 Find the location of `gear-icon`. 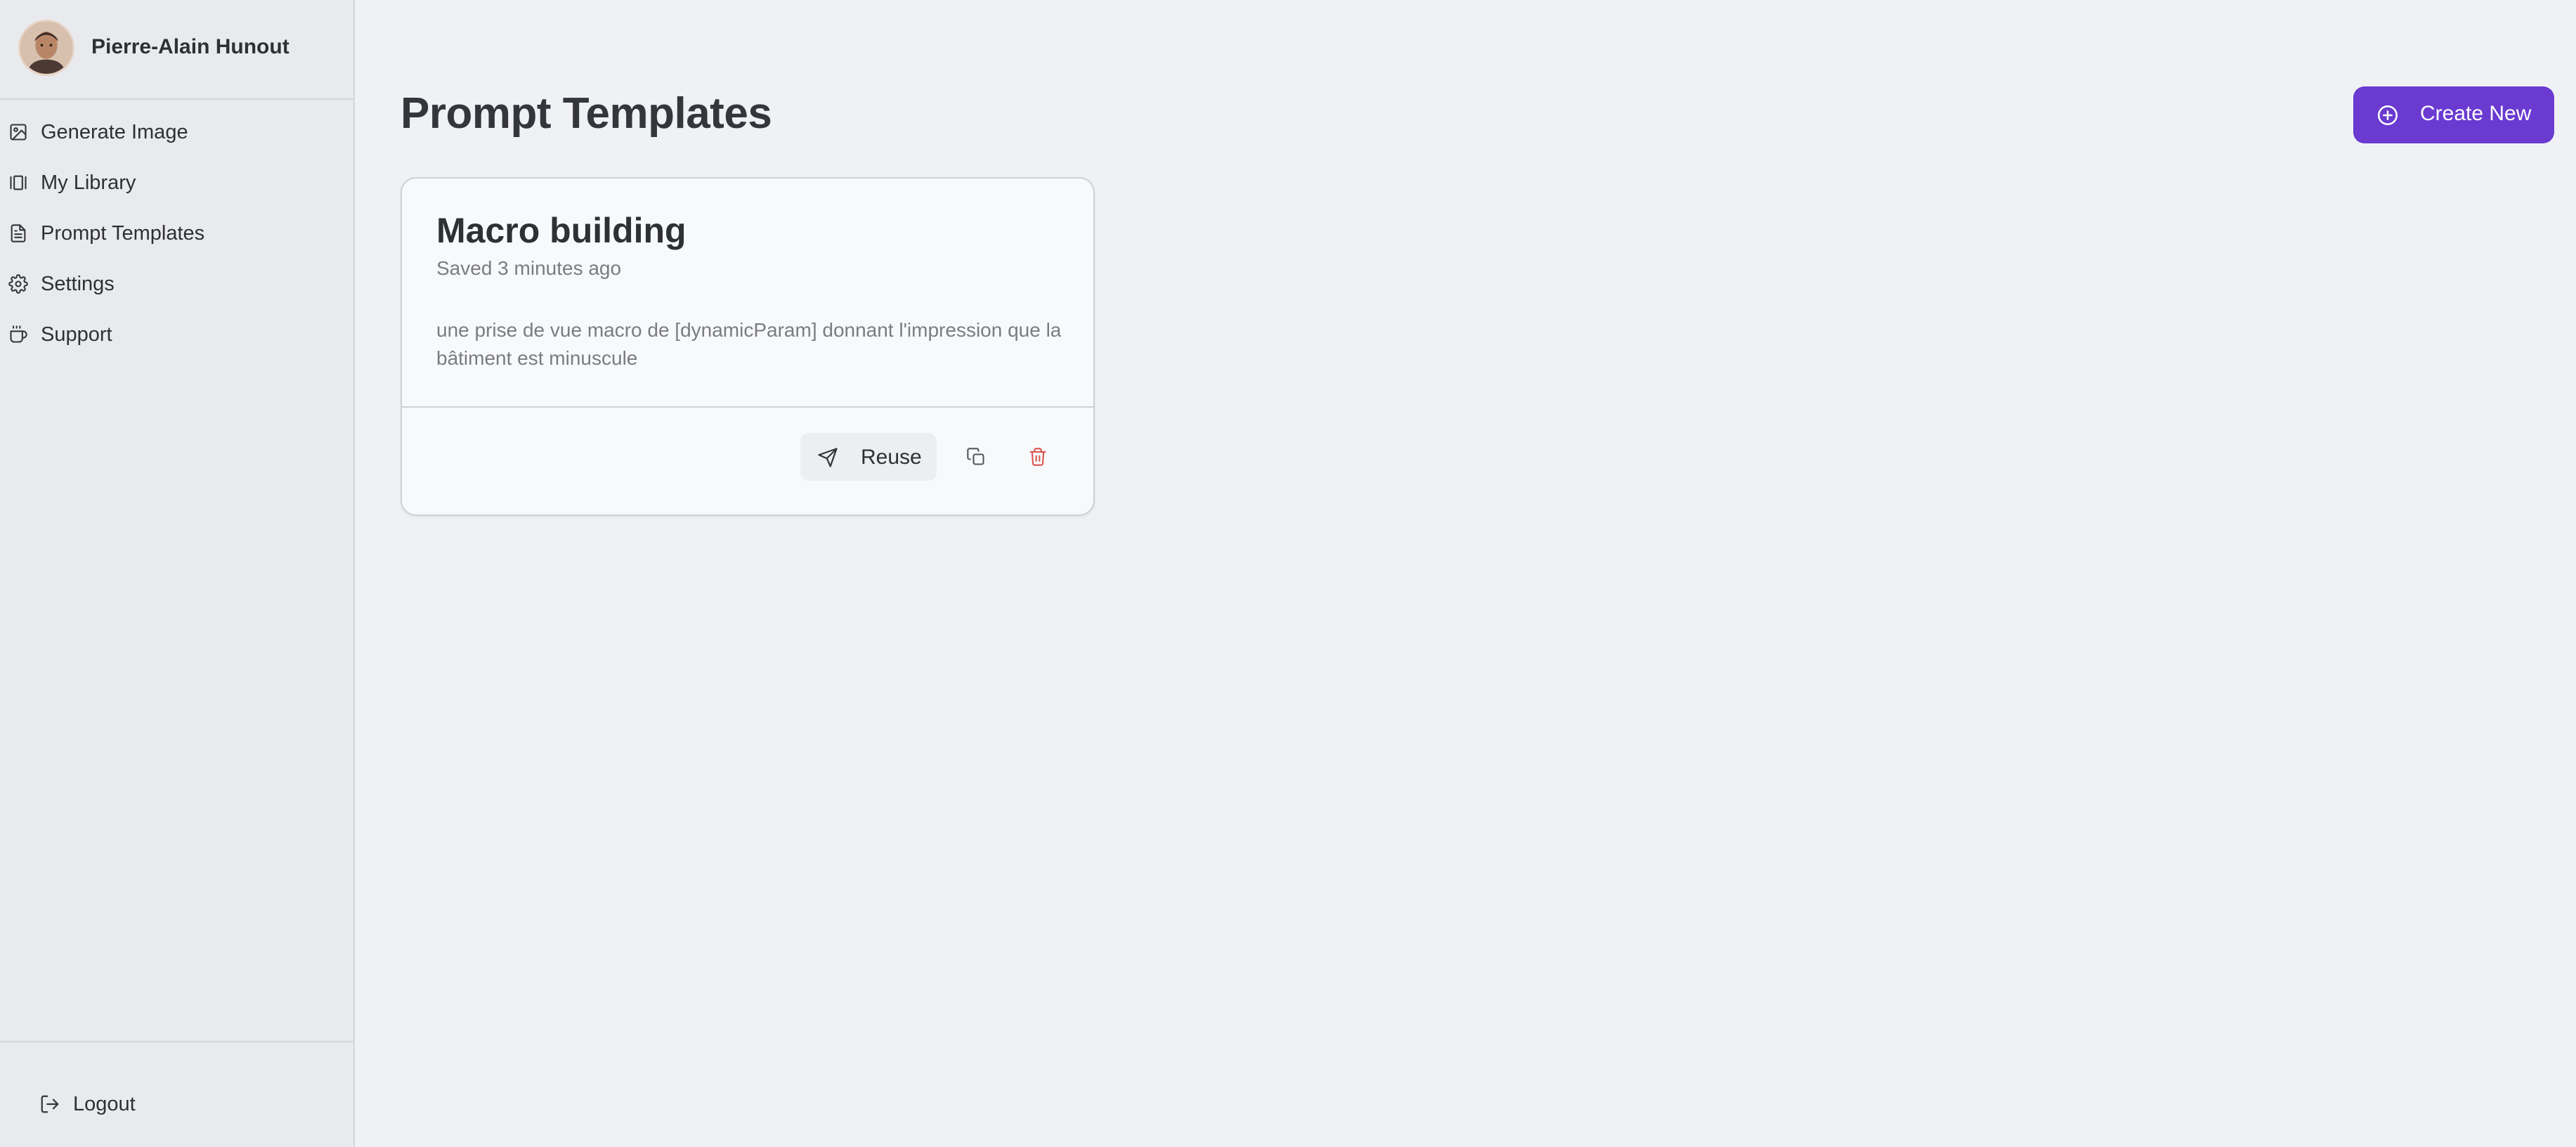

gear-icon is located at coordinates (18, 284).